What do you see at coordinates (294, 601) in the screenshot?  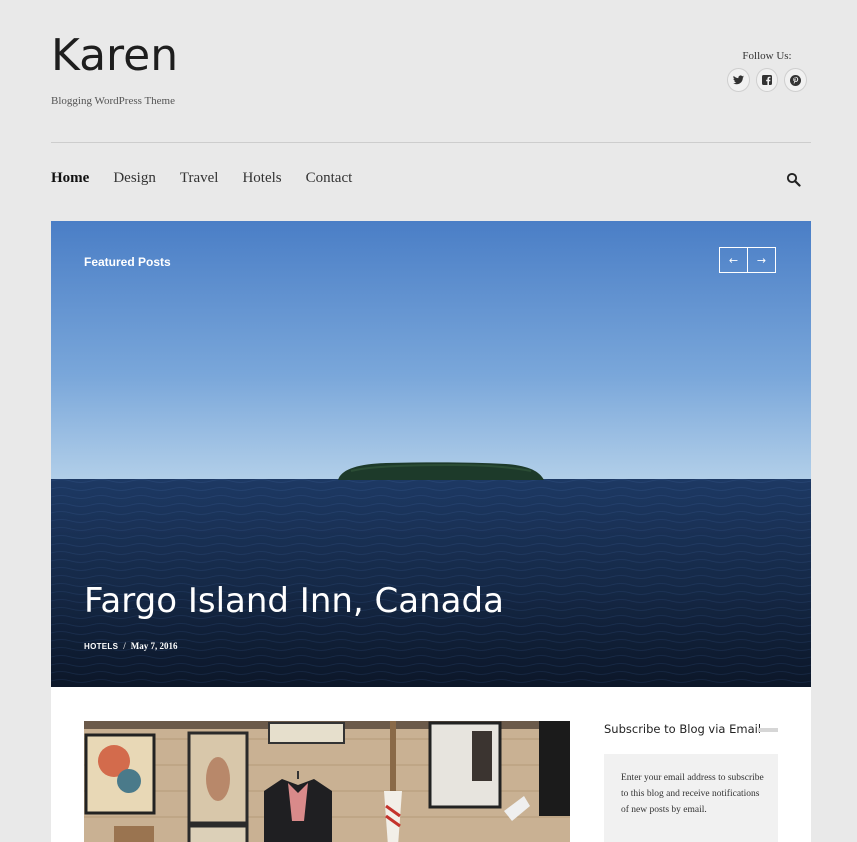 I see `featured-post-title: Fargo Island Inn, Canada` at bounding box center [294, 601].